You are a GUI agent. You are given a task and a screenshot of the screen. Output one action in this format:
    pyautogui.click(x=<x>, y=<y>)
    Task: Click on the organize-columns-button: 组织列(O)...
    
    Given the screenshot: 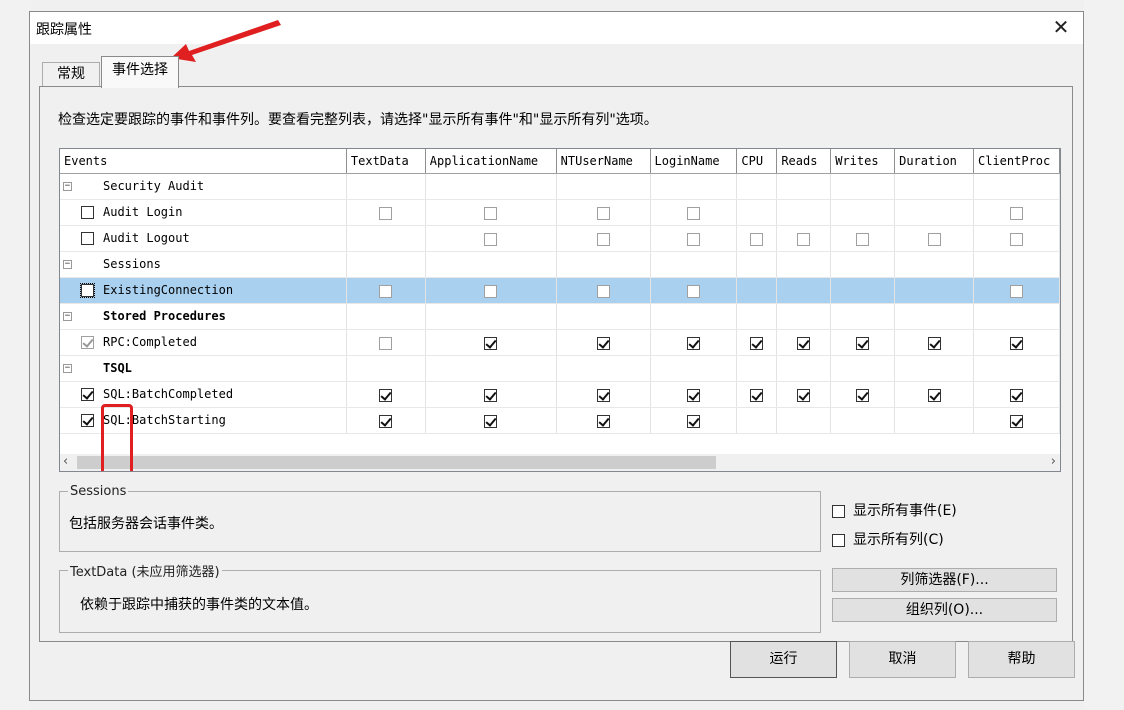 What is the action you would take?
    pyautogui.click(x=944, y=610)
    